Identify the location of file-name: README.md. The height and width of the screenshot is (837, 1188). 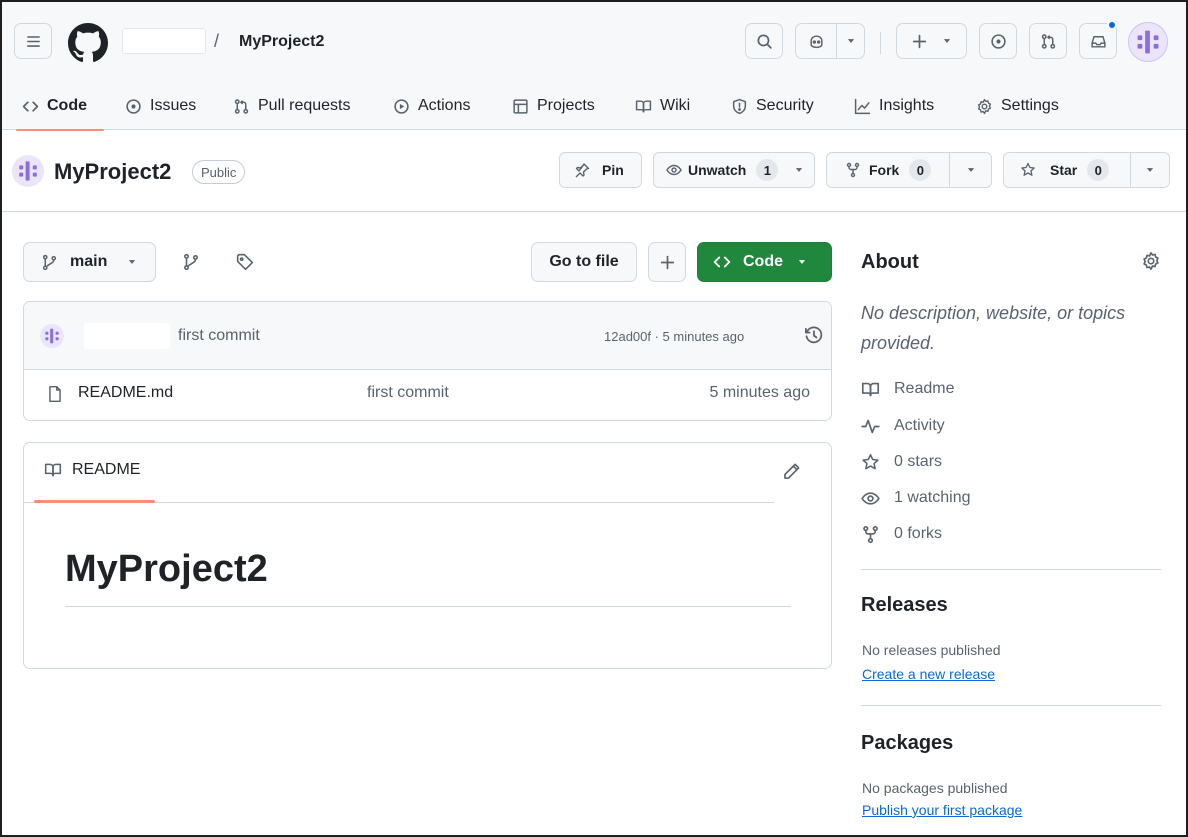
(125, 393).